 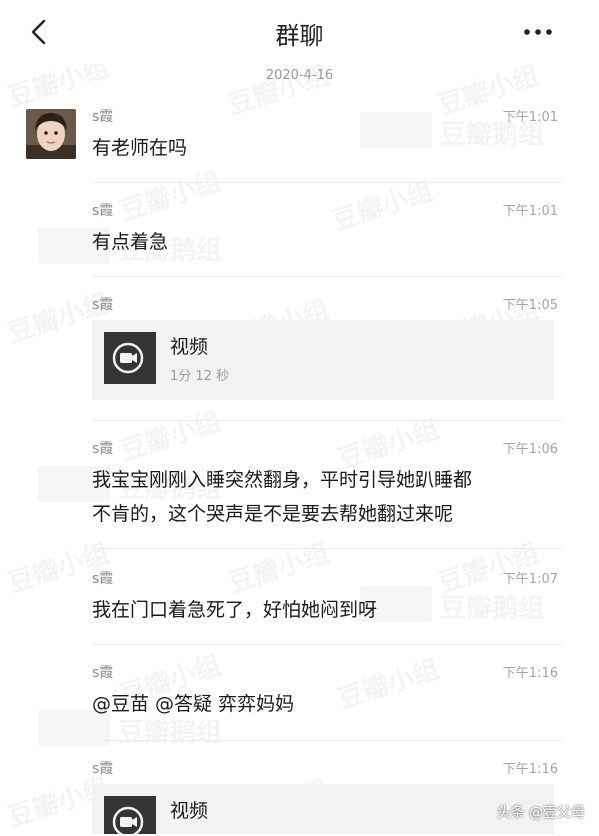 I want to click on avatar-image, so click(x=51, y=134).